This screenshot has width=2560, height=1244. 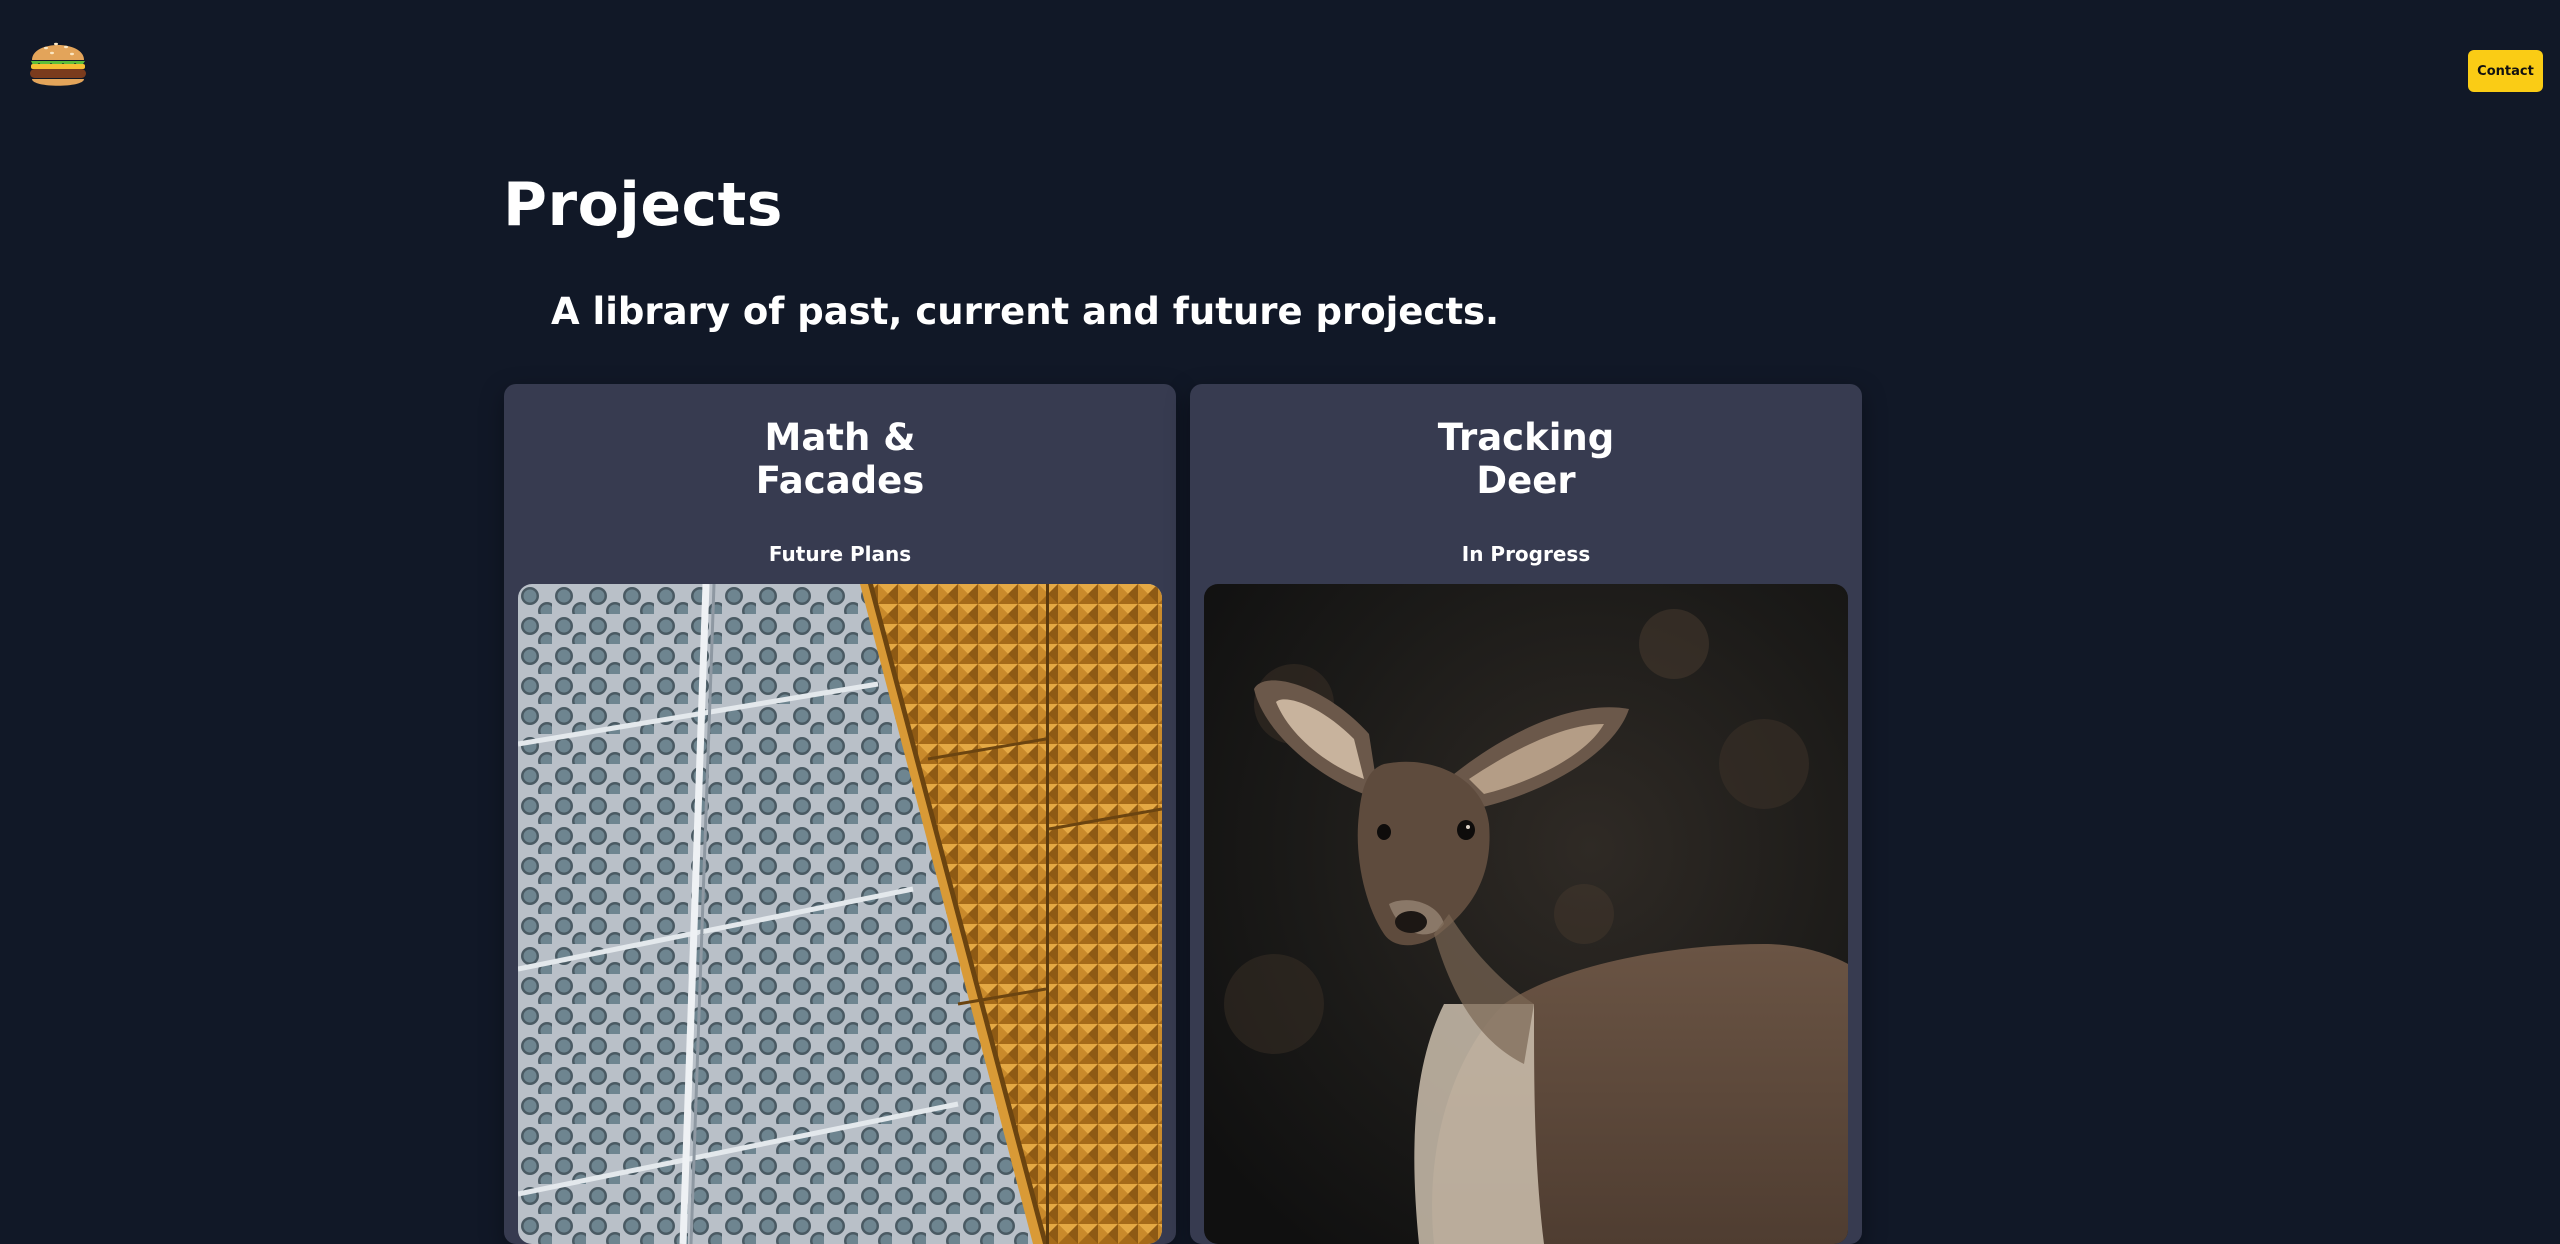 I want to click on page-title: Projects, so click(x=643, y=205).